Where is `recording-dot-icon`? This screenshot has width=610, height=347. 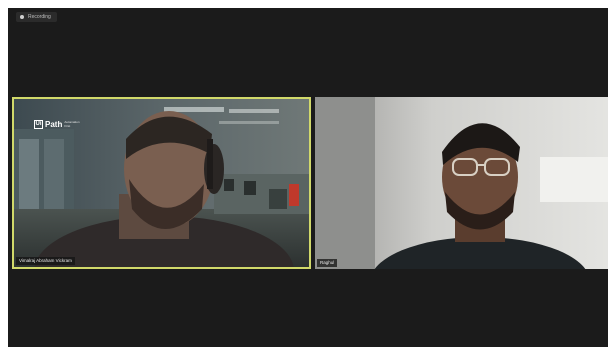 recording-dot-icon is located at coordinates (22, 17).